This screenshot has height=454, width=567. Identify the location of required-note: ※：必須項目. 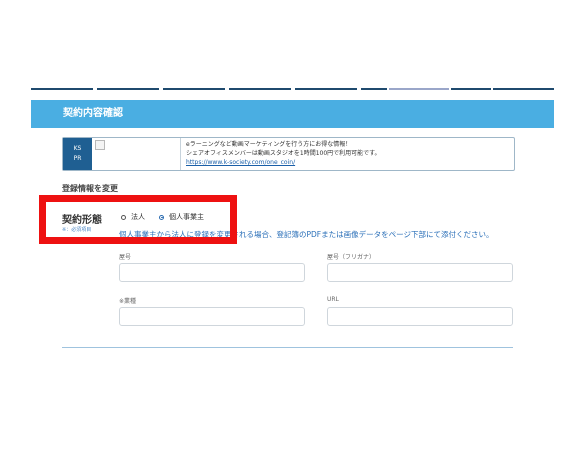
(77, 230).